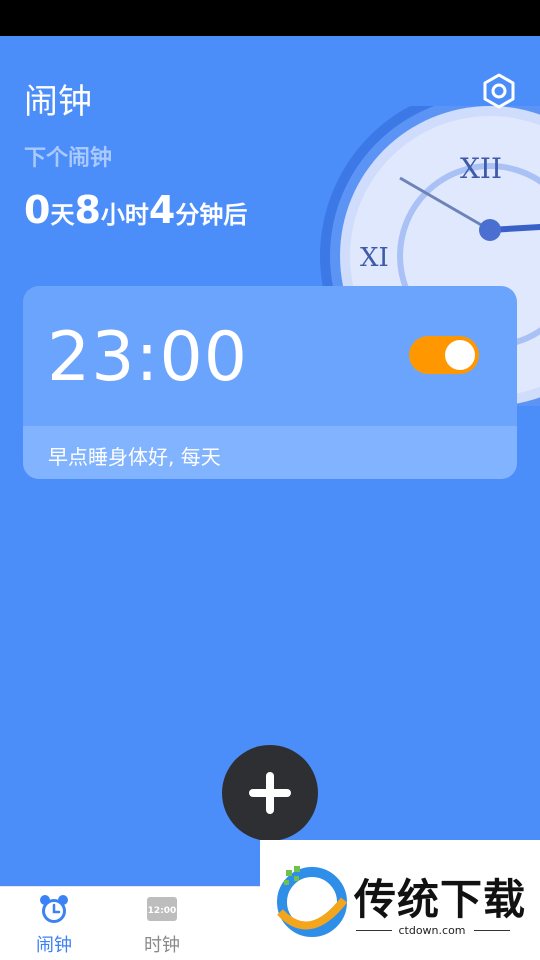  I want to click on plus-icon, so click(270, 793).